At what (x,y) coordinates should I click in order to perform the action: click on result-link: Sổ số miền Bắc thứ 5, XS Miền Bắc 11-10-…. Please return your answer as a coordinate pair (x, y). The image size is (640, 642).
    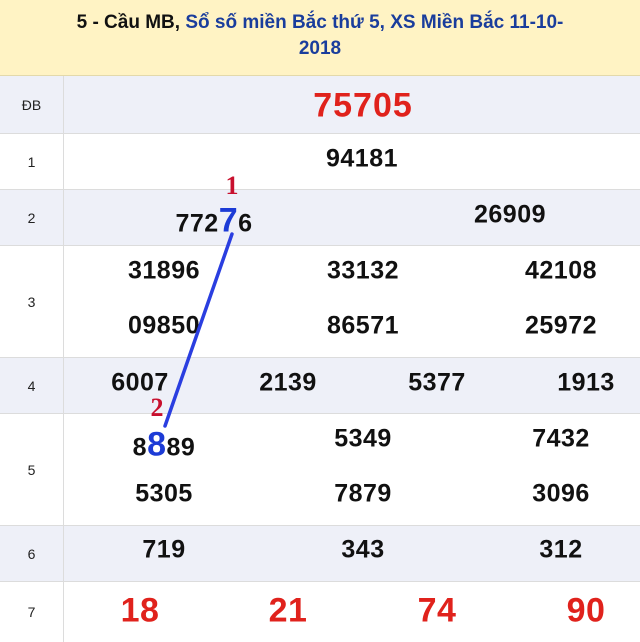
    Looking at the image, I should click on (374, 35).